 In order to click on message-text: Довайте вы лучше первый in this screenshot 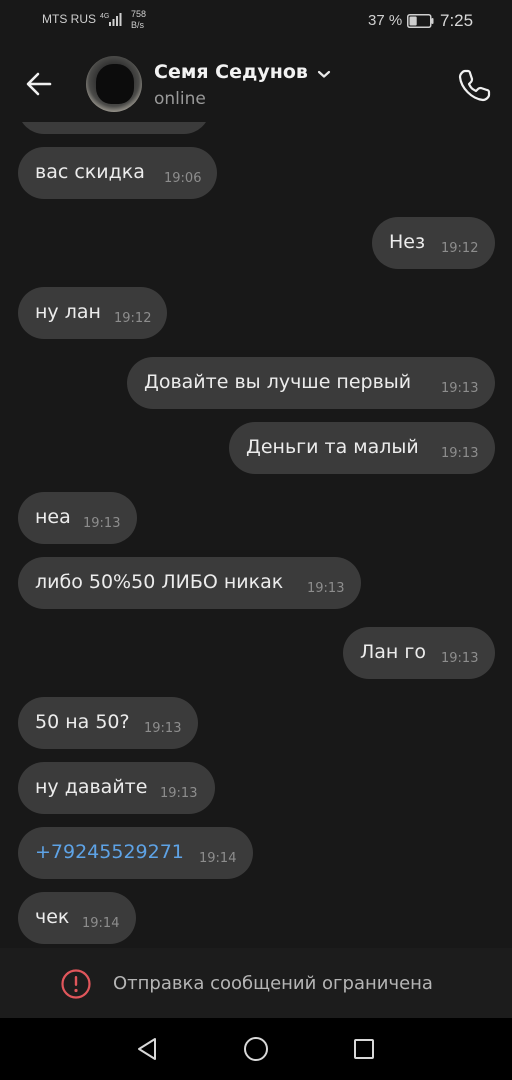, I will do `click(278, 382)`.